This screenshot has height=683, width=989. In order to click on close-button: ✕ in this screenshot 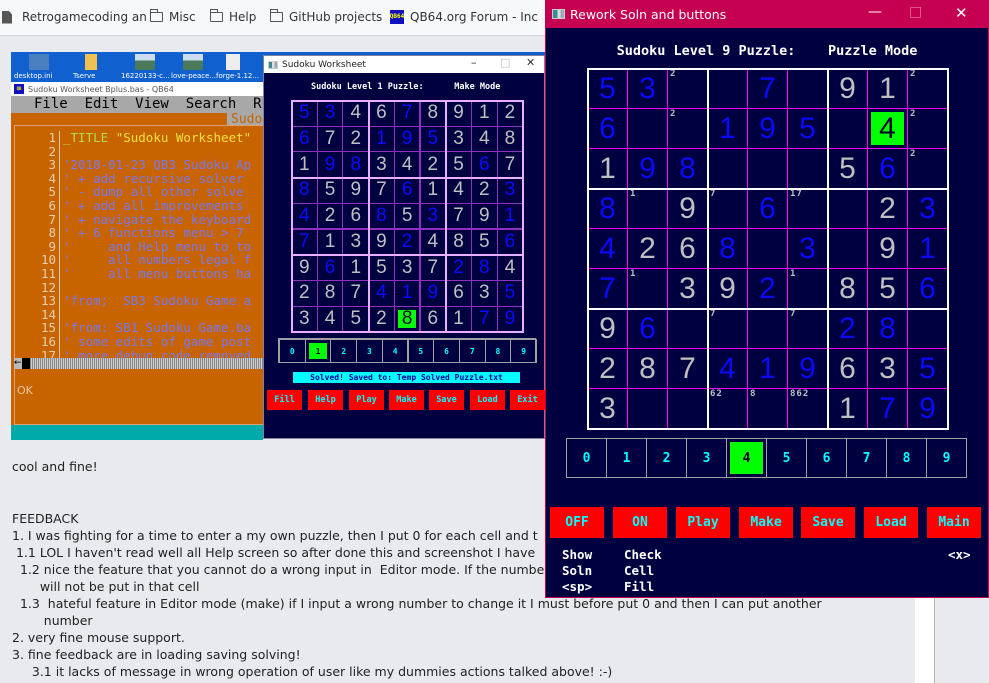, I will do `click(961, 13)`.